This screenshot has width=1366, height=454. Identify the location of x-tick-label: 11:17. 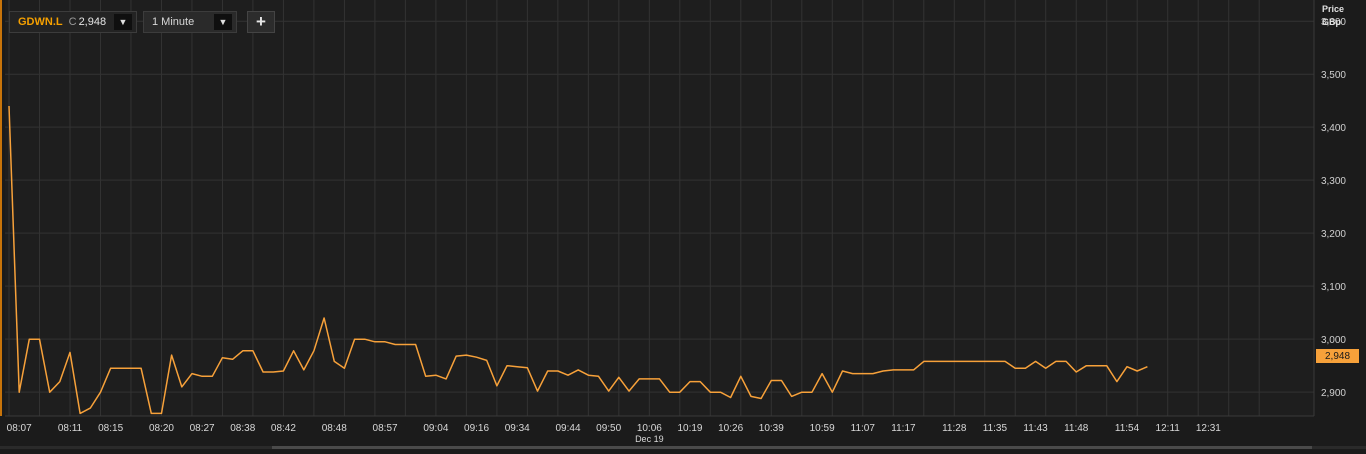
(903, 428).